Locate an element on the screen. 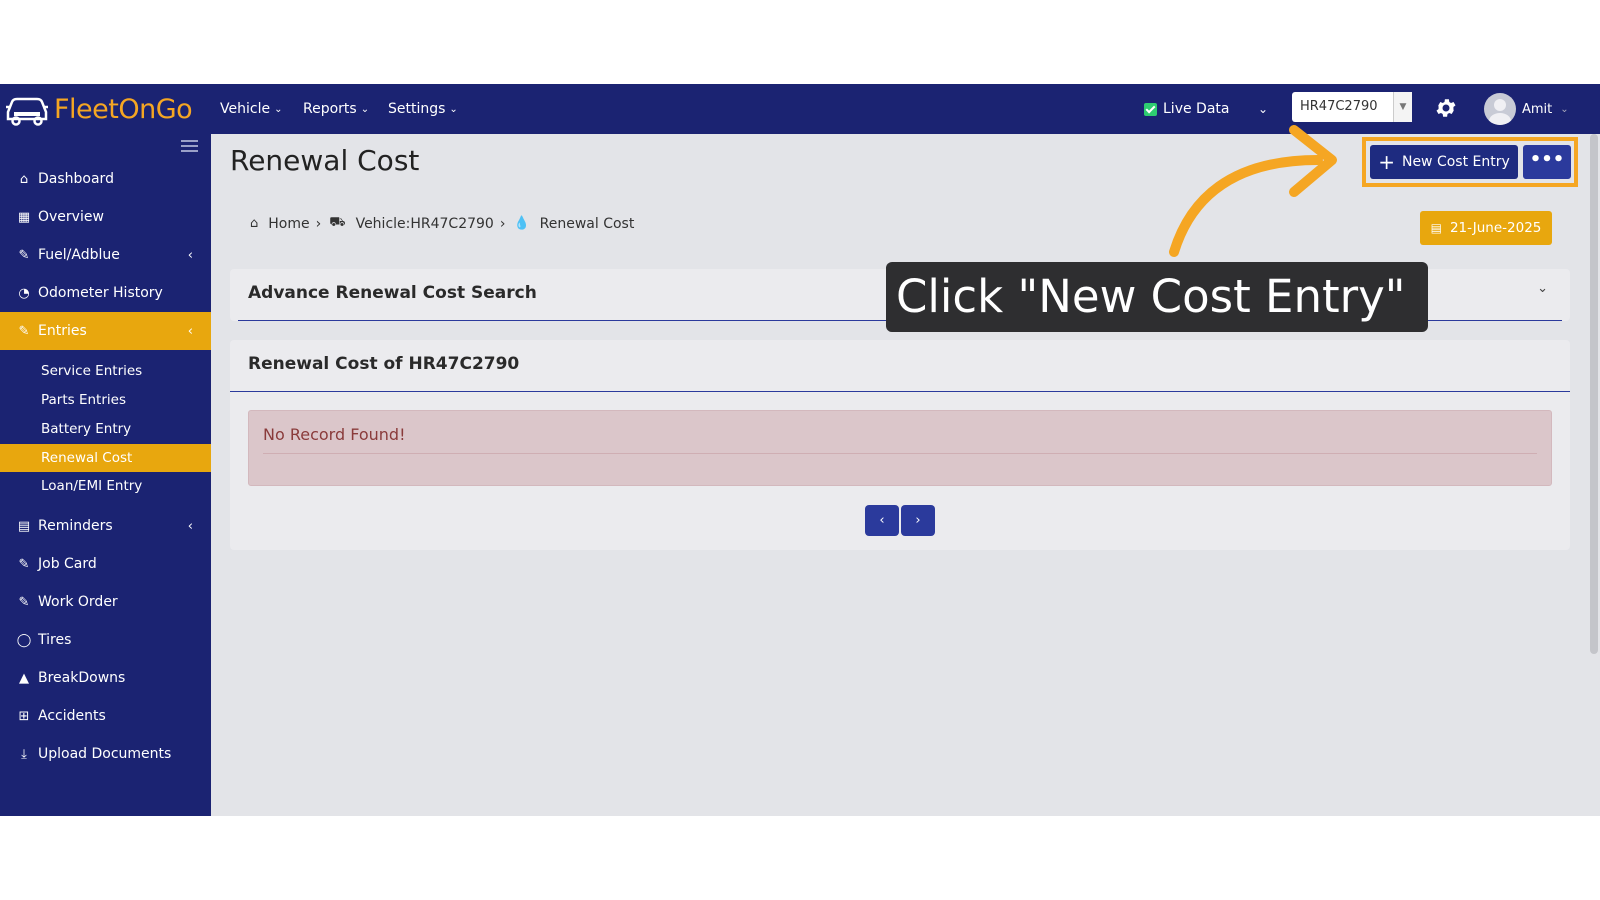 The height and width of the screenshot is (900, 1600). sidebar-item-breakdowns: ▲ BreakDowns is located at coordinates (105, 678).